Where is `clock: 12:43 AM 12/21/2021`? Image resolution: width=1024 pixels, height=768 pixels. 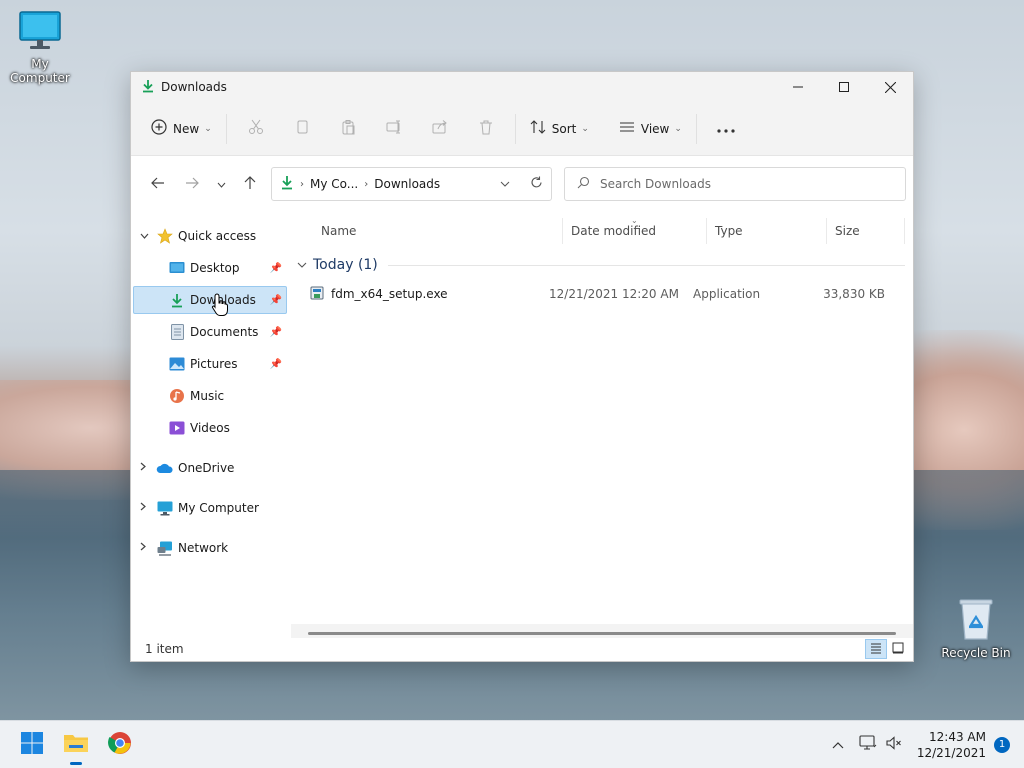
clock: 12:43 AM 12/21/2021 is located at coordinates (951, 745).